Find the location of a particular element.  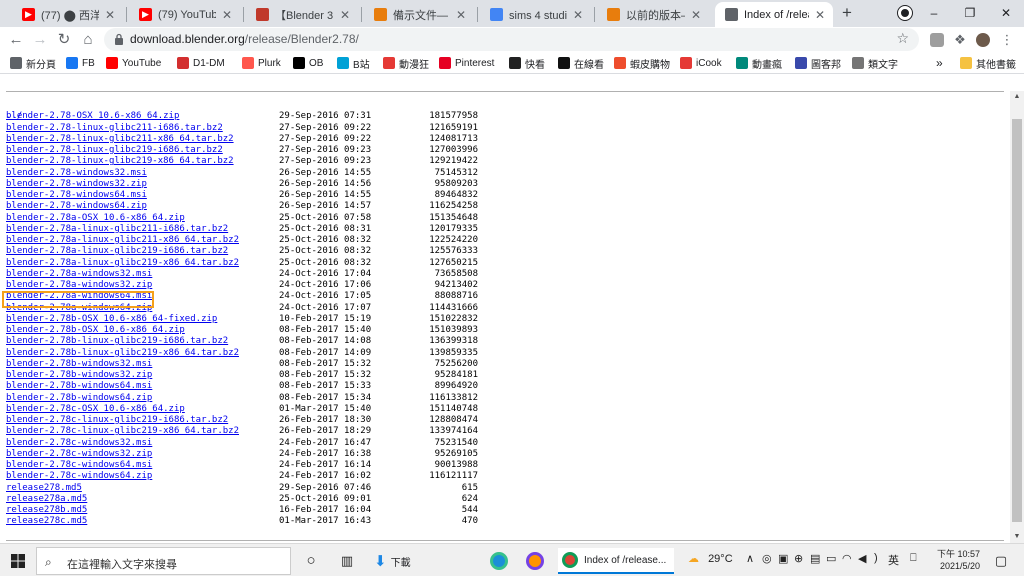

forward-button: → is located at coordinates (40, 40).